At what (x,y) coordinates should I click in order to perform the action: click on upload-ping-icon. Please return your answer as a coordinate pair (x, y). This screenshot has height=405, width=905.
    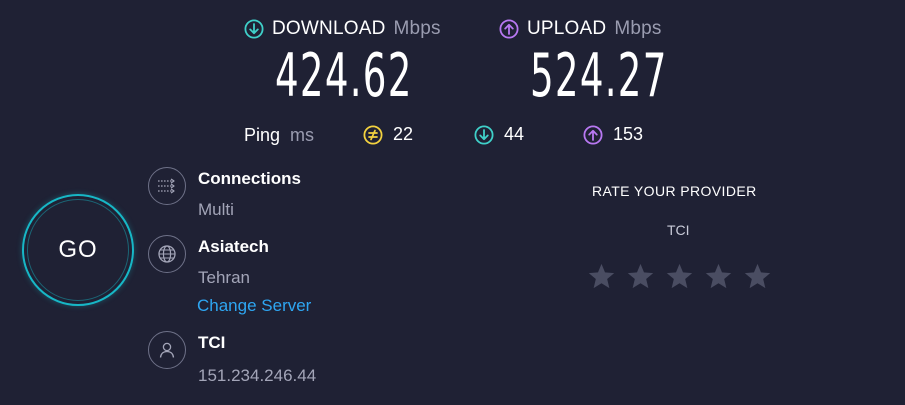
    Looking at the image, I should click on (593, 134).